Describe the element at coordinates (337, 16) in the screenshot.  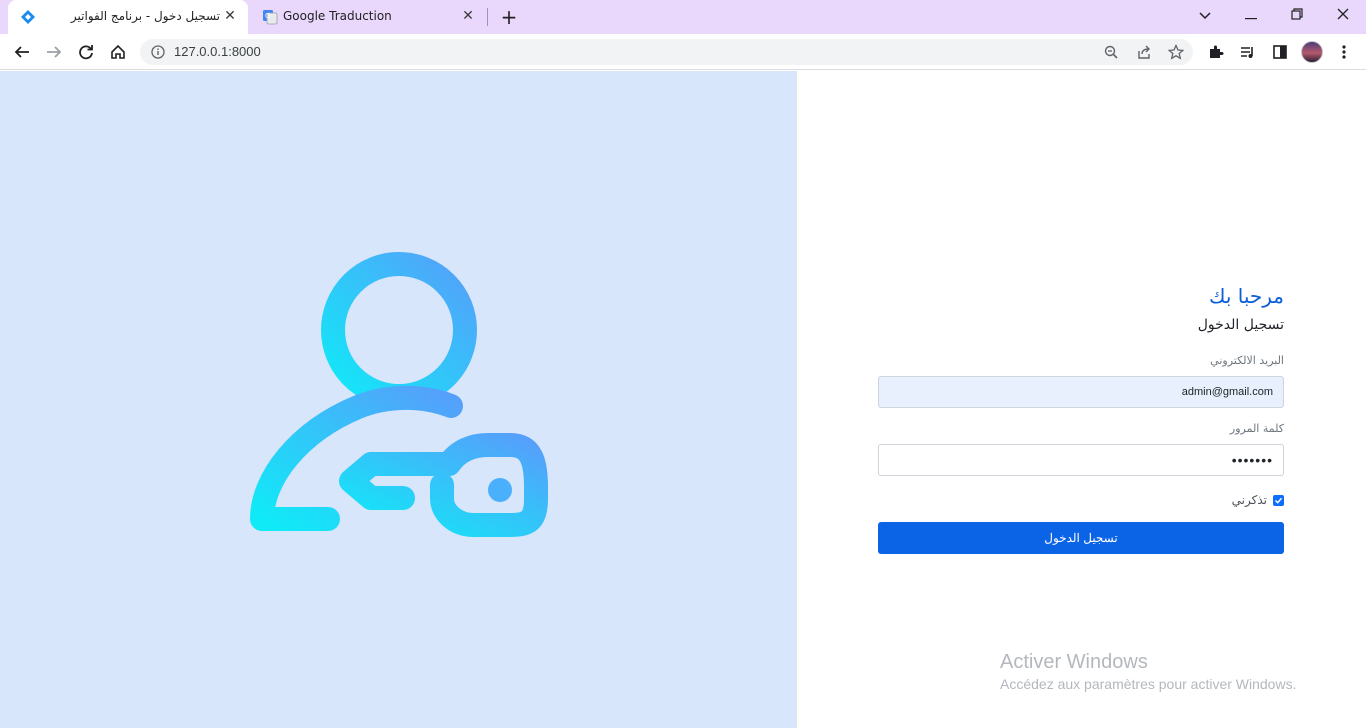
I see `tab-title: Google Traduction` at that location.